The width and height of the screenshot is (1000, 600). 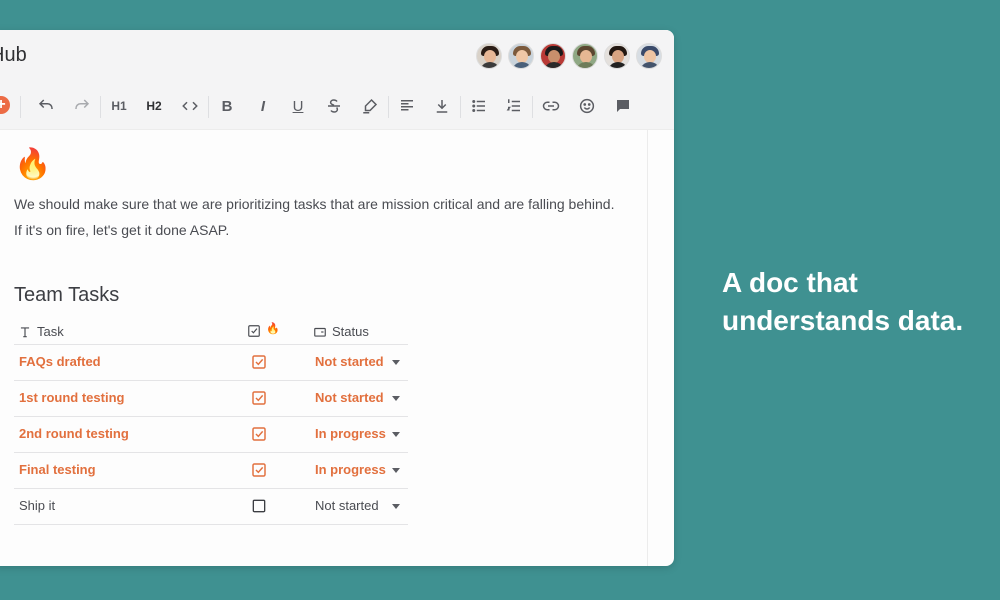 What do you see at coordinates (479, 106) in the screenshot?
I see `bullet-list-icon` at bounding box center [479, 106].